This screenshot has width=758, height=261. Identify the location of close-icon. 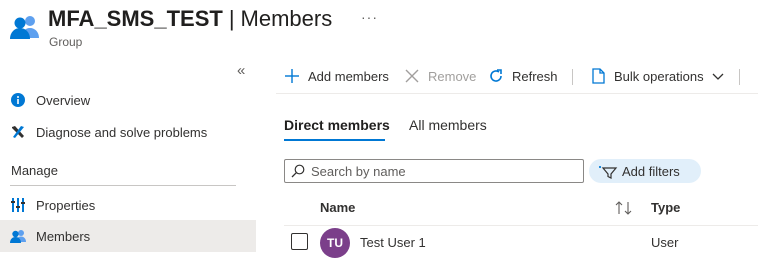
(412, 76).